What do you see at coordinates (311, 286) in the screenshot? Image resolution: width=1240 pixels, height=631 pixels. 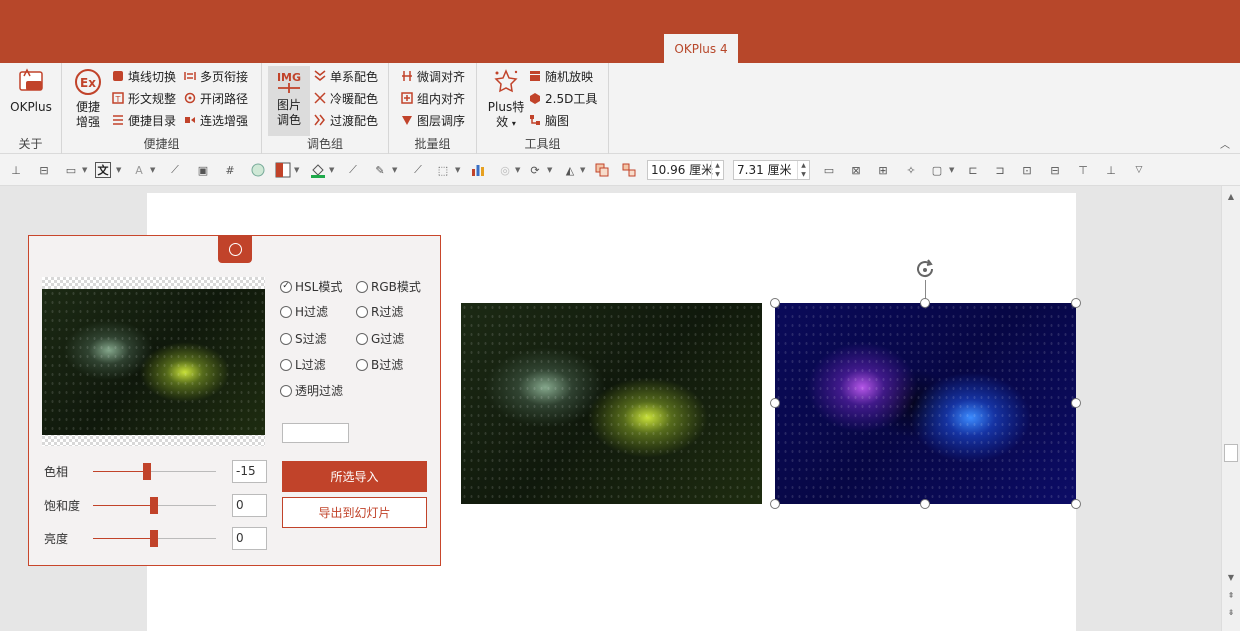 I see `radio-hsl-mode: ✓ HSL模式` at bounding box center [311, 286].